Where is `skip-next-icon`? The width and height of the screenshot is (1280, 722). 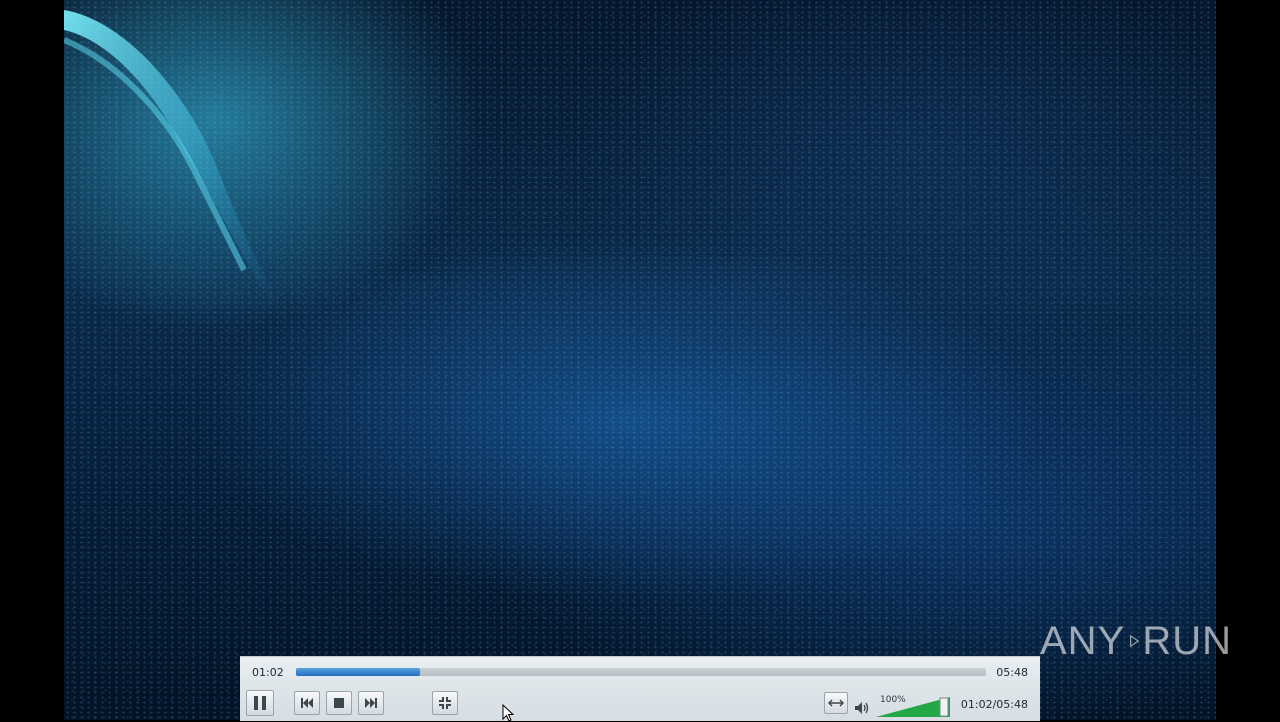 skip-next-icon is located at coordinates (371, 703).